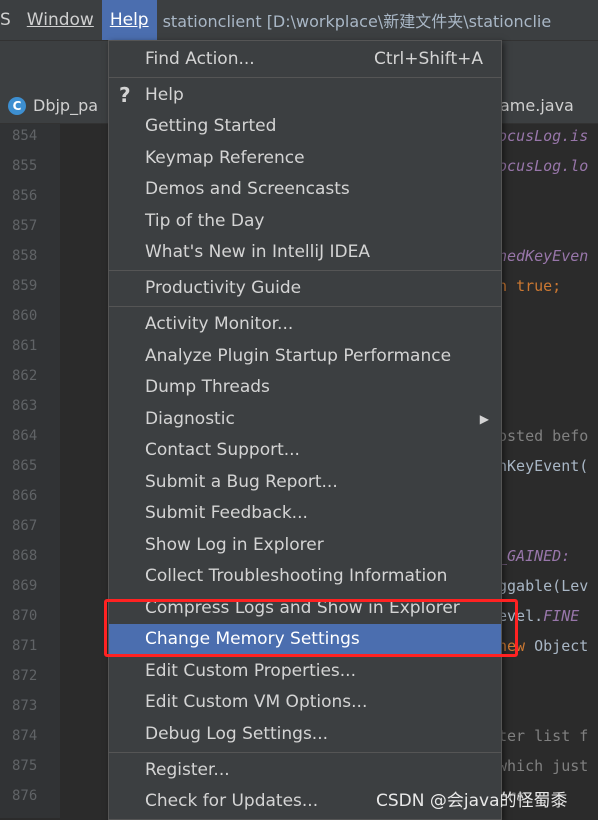  I want to click on submenu-arrow-icon: ▶, so click(484, 419).